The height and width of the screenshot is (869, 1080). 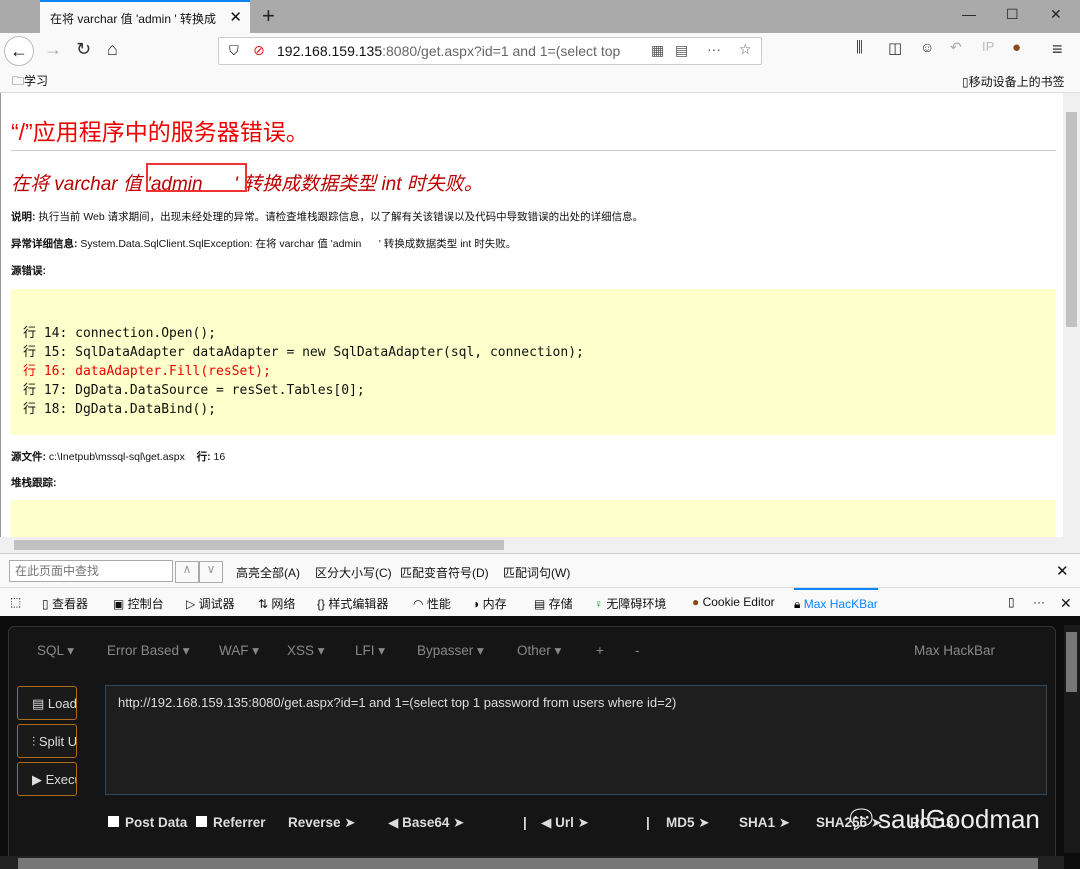 What do you see at coordinates (927, 47) in the screenshot?
I see `avatar-icon: ☺` at bounding box center [927, 47].